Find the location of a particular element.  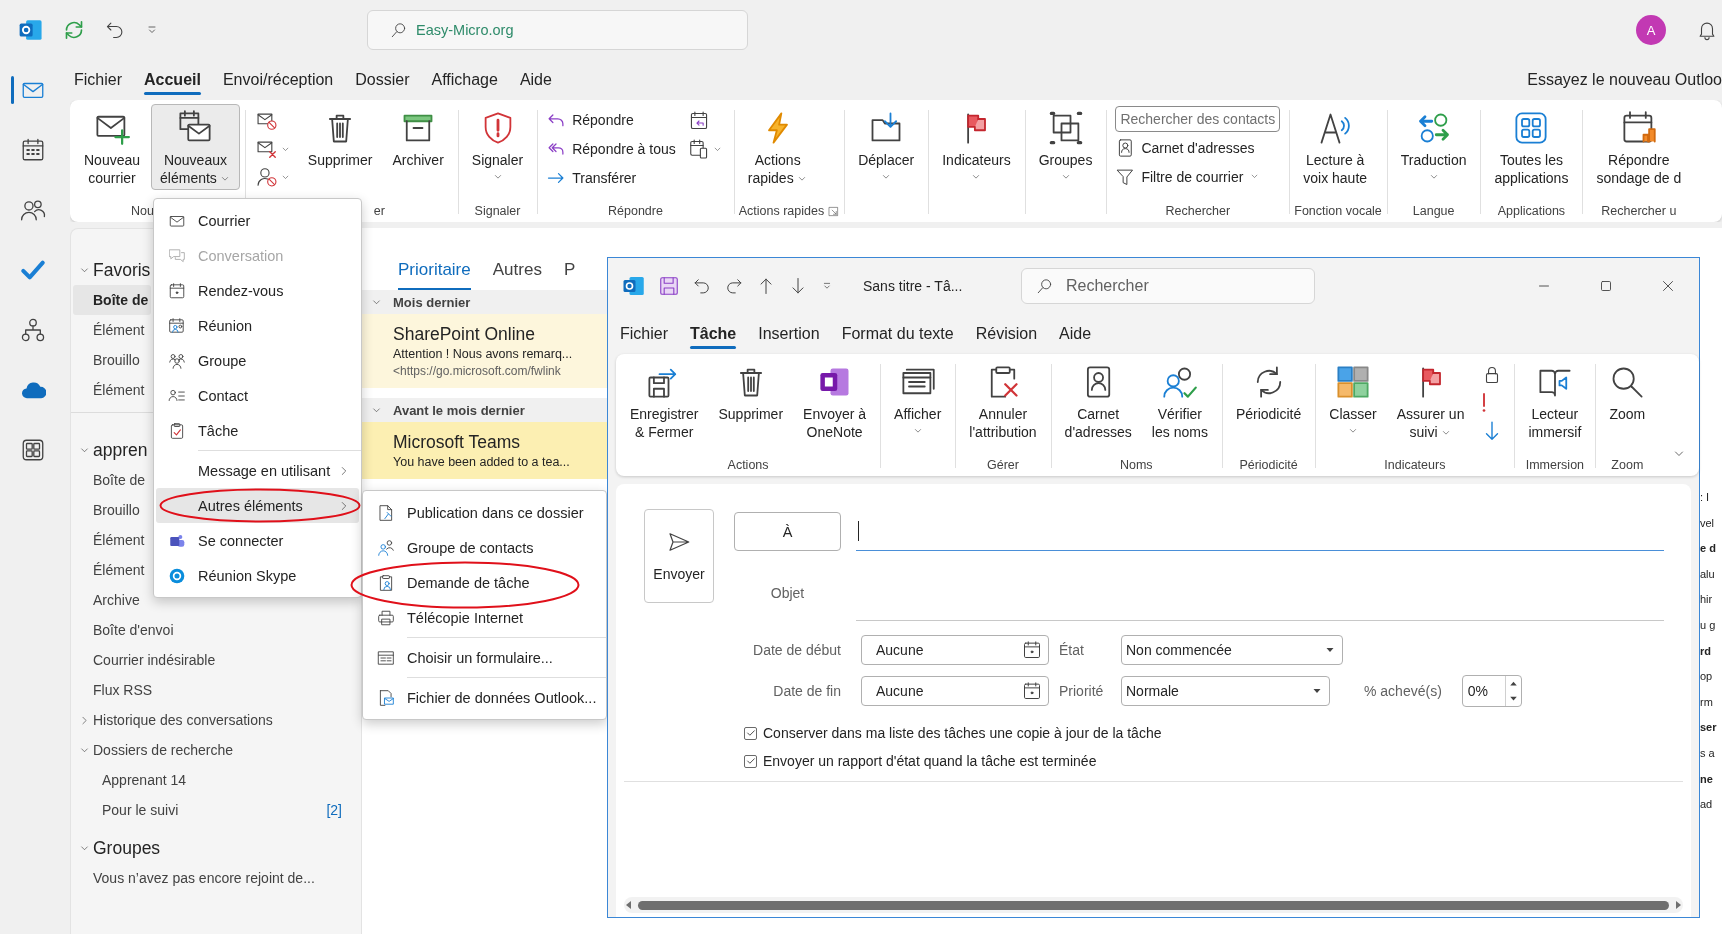

folder-item: Pour le suivi [2] is located at coordinates (216, 810).